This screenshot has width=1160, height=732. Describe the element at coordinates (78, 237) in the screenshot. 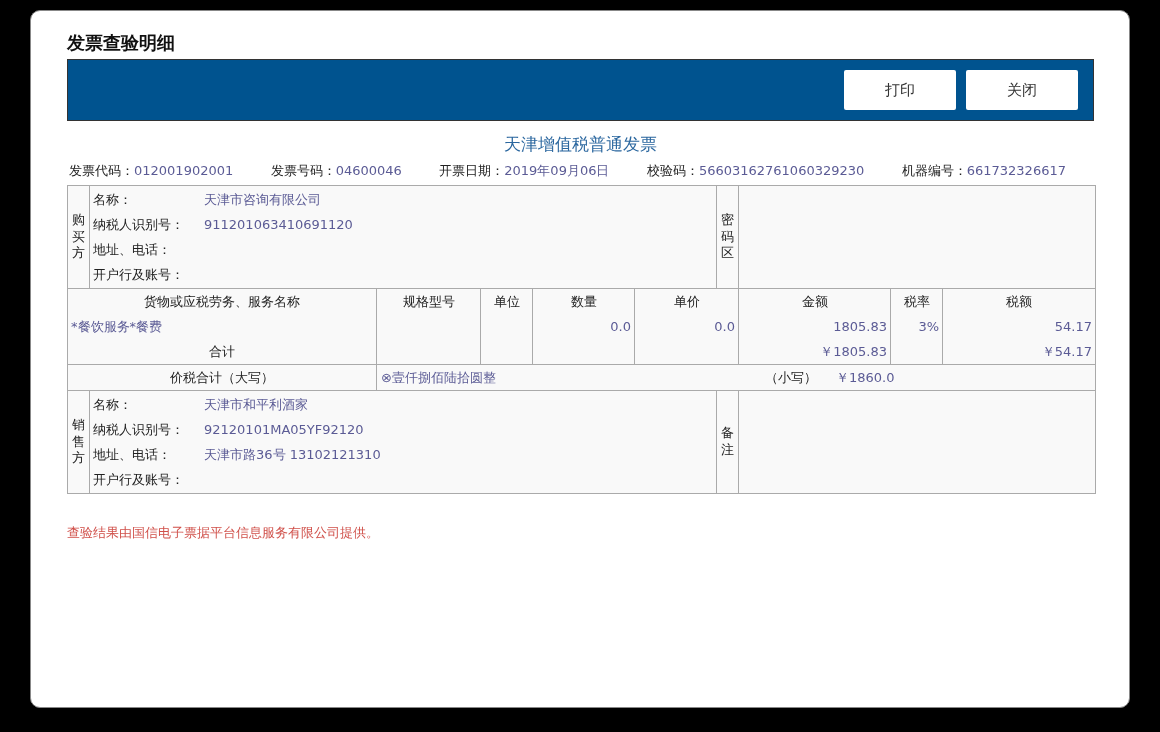

I see `side-label: 购买方` at that location.